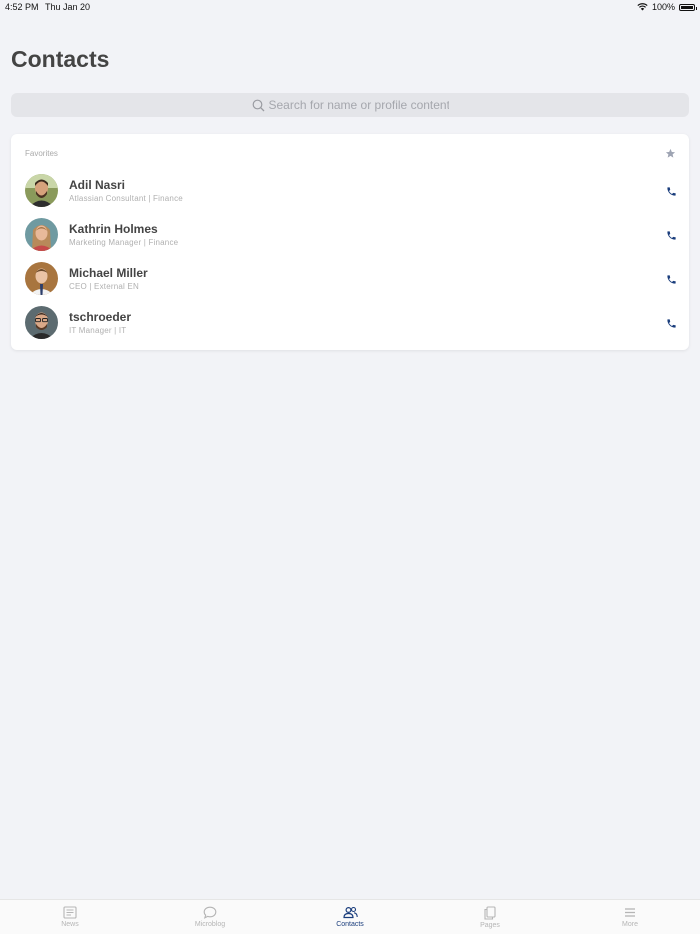 Image resolution: width=700 pixels, height=934 pixels. Describe the element at coordinates (100, 317) in the screenshot. I see `contact-name: tschroeder` at that location.